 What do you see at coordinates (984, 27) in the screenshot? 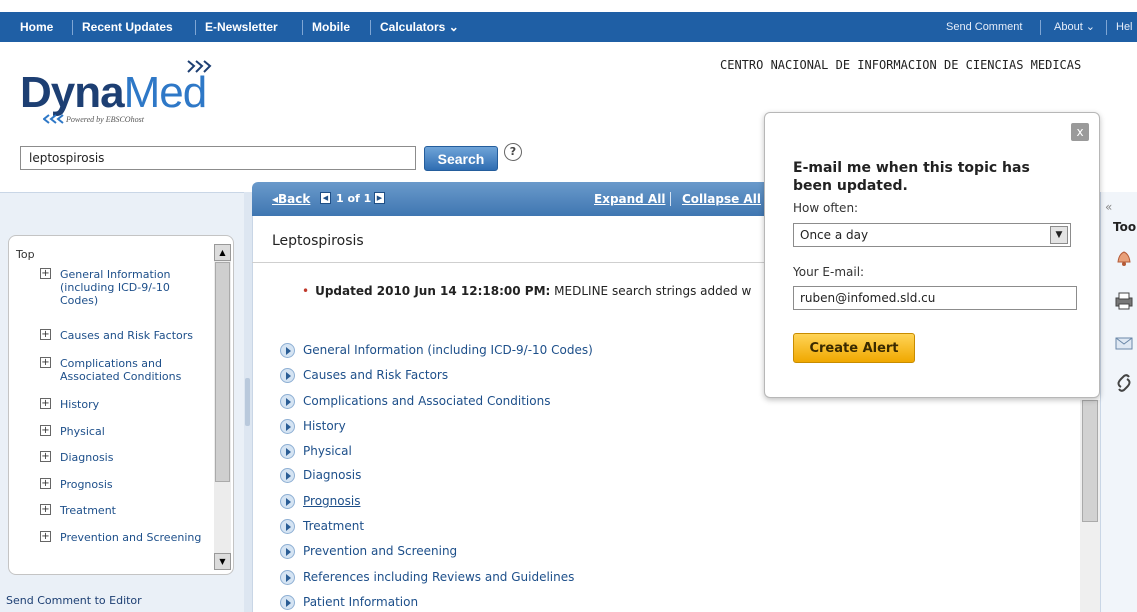
I see `nav-send-comment: Send Comment` at bounding box center [984, 27].